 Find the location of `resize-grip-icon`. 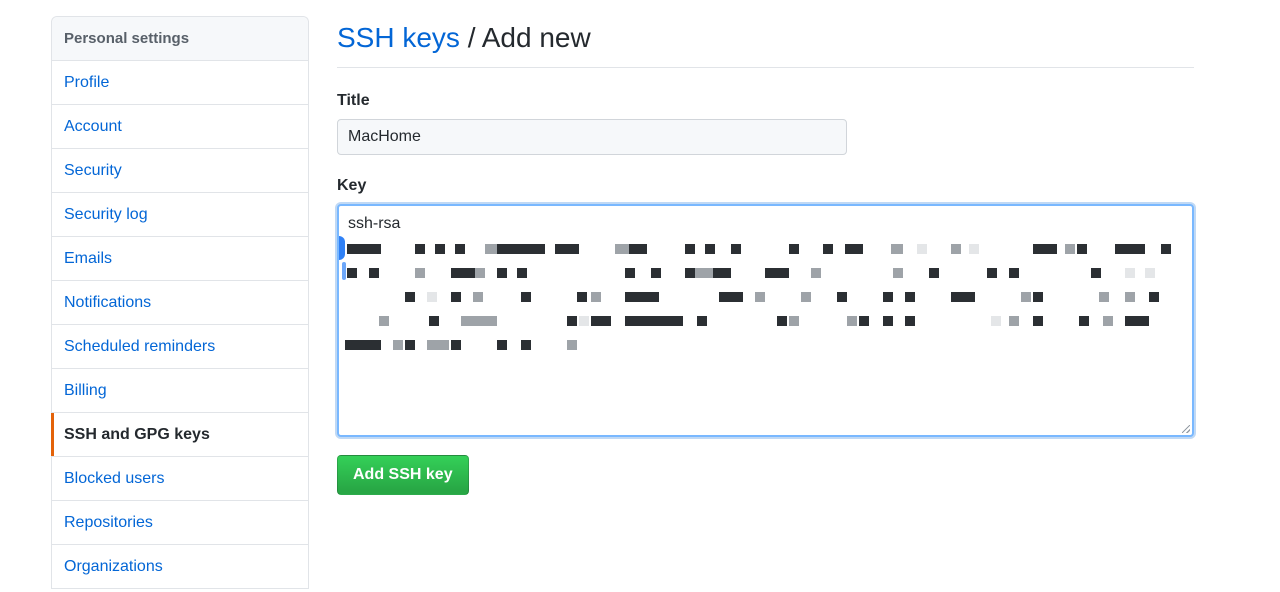

resize-grip-icon is located at coordinates (1186, 429).